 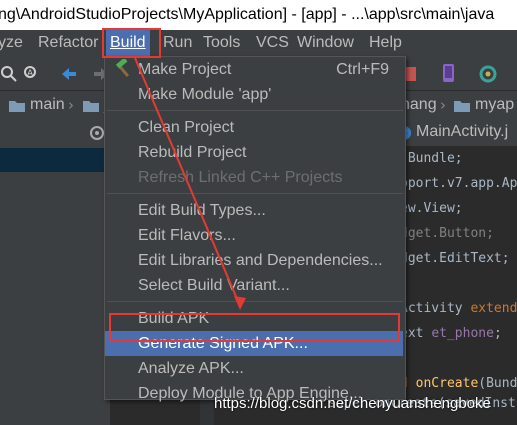 I want to click on signed-apk-highlight-box, so click(x=254, y=327).